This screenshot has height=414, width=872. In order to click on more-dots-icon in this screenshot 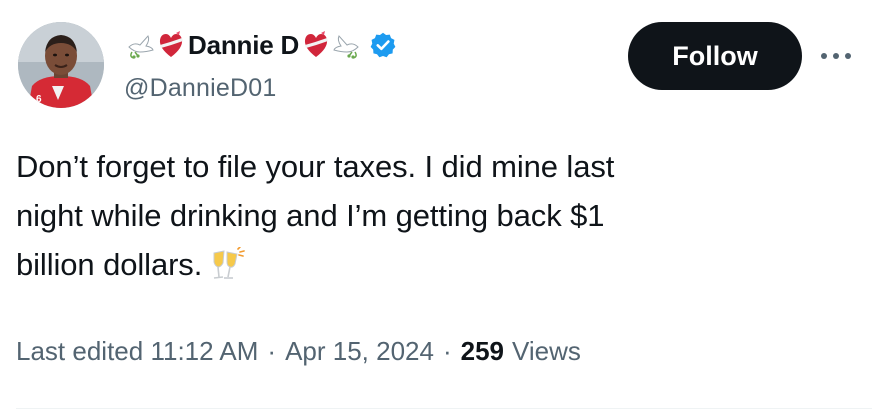, I will do `click(836, 56)`.